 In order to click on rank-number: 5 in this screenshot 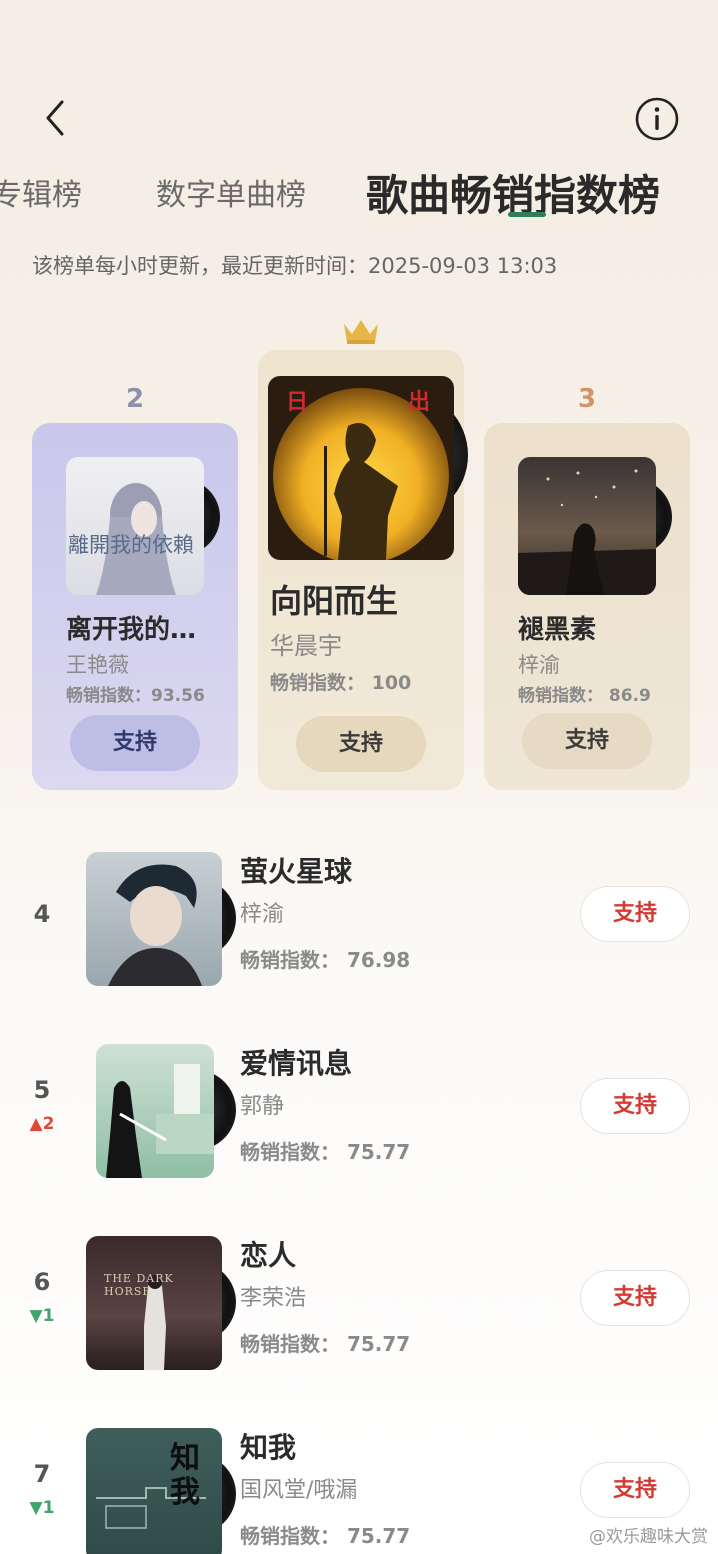, I will do `click(42, 1090)`.